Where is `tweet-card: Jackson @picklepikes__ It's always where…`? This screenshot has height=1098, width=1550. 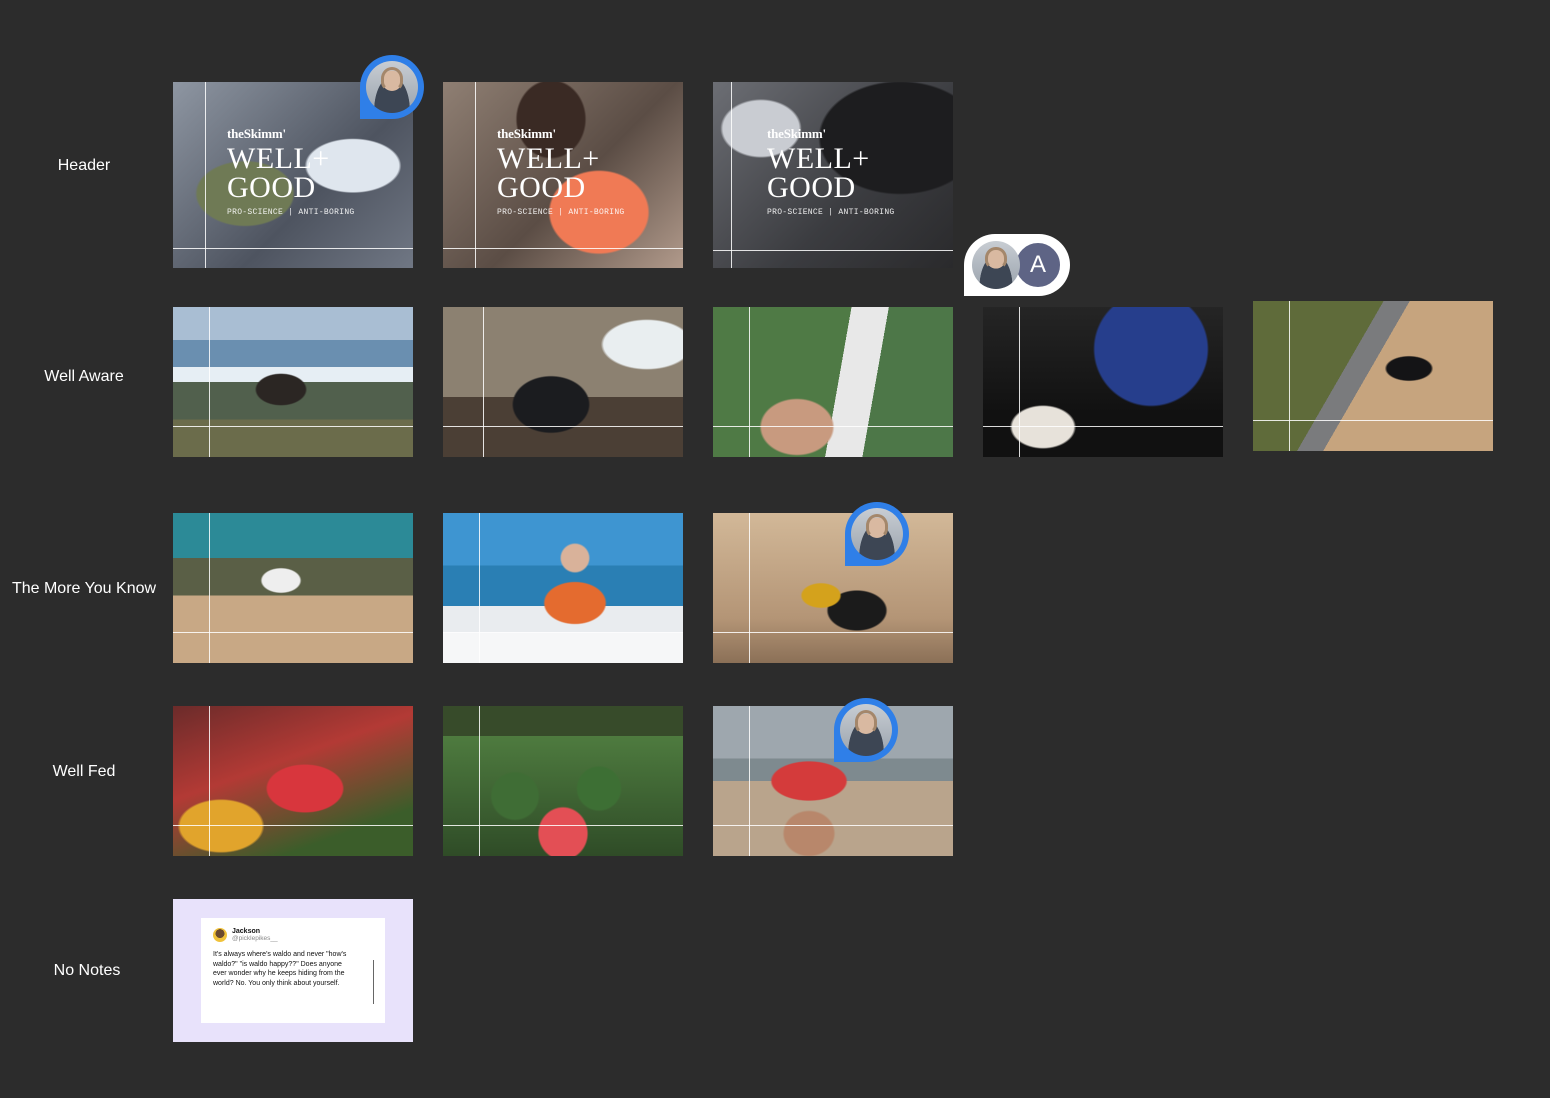
tweet-card: Jackson @picklepikes__ It's always where… is located at coordinates (293, 970).